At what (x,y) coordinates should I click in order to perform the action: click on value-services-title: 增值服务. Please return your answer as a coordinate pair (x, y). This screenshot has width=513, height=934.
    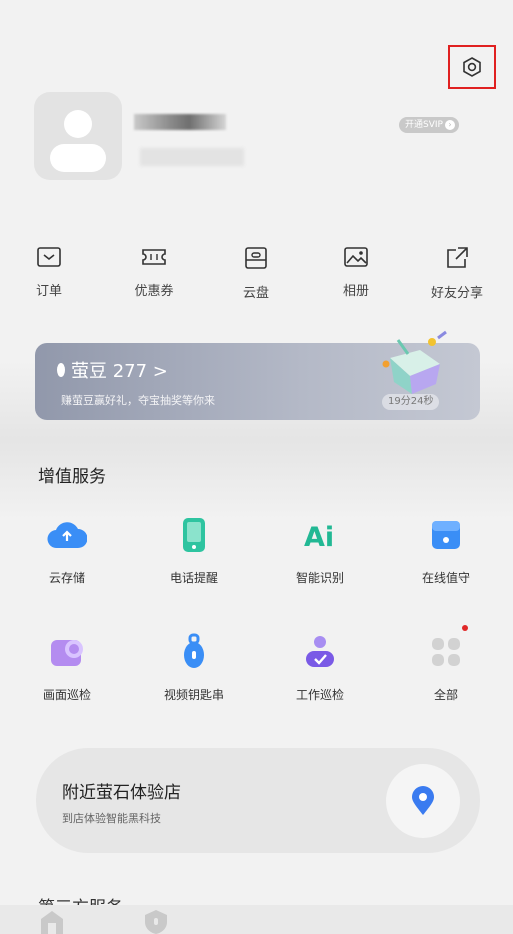
    Looking at the image, I should click on (72, 477).